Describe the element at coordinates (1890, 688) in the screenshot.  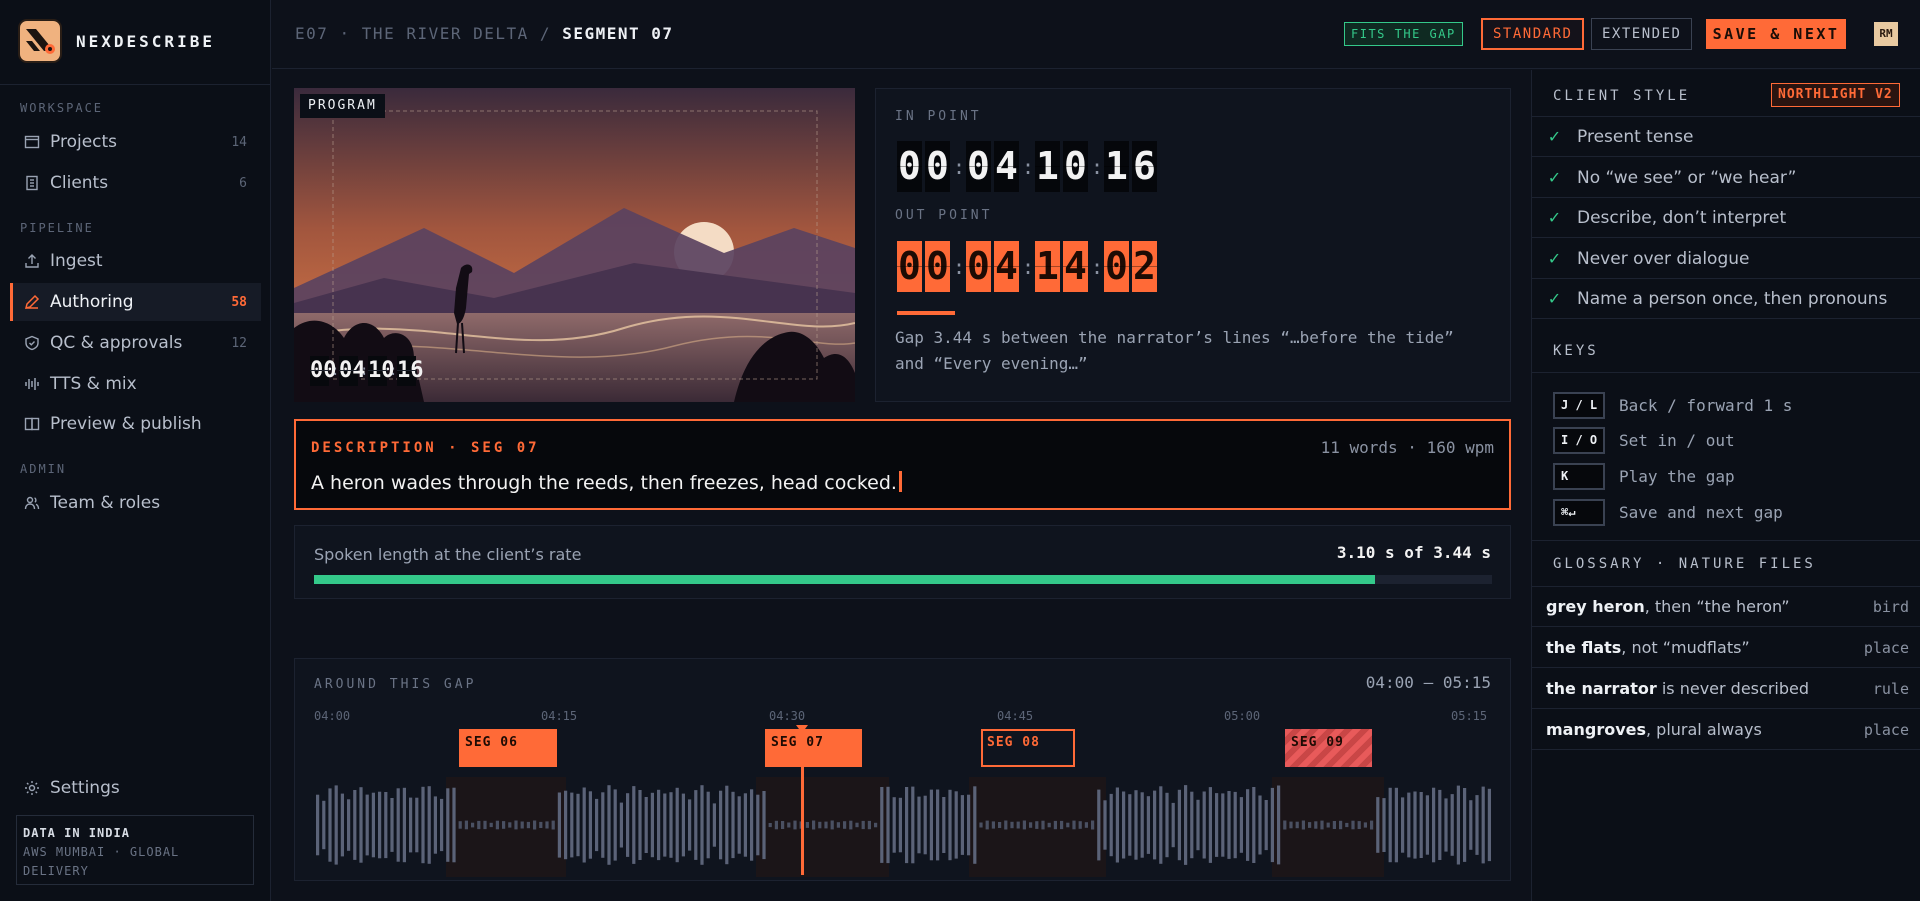
I see `glossary-category: rule` at that location.